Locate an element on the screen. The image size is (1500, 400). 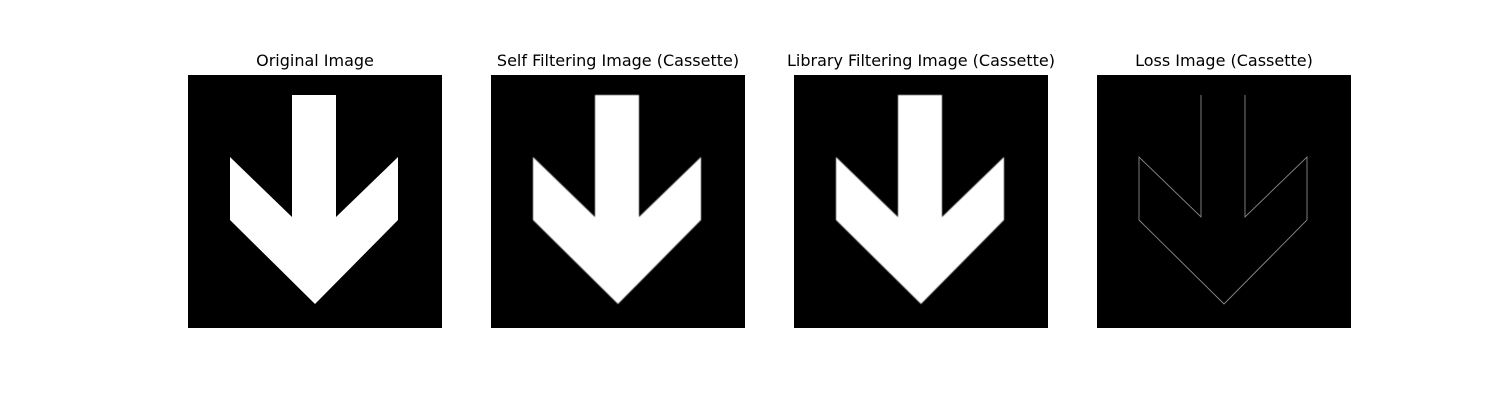
down-arrow-loss-edges-image is located at coordinates (1224, 201).